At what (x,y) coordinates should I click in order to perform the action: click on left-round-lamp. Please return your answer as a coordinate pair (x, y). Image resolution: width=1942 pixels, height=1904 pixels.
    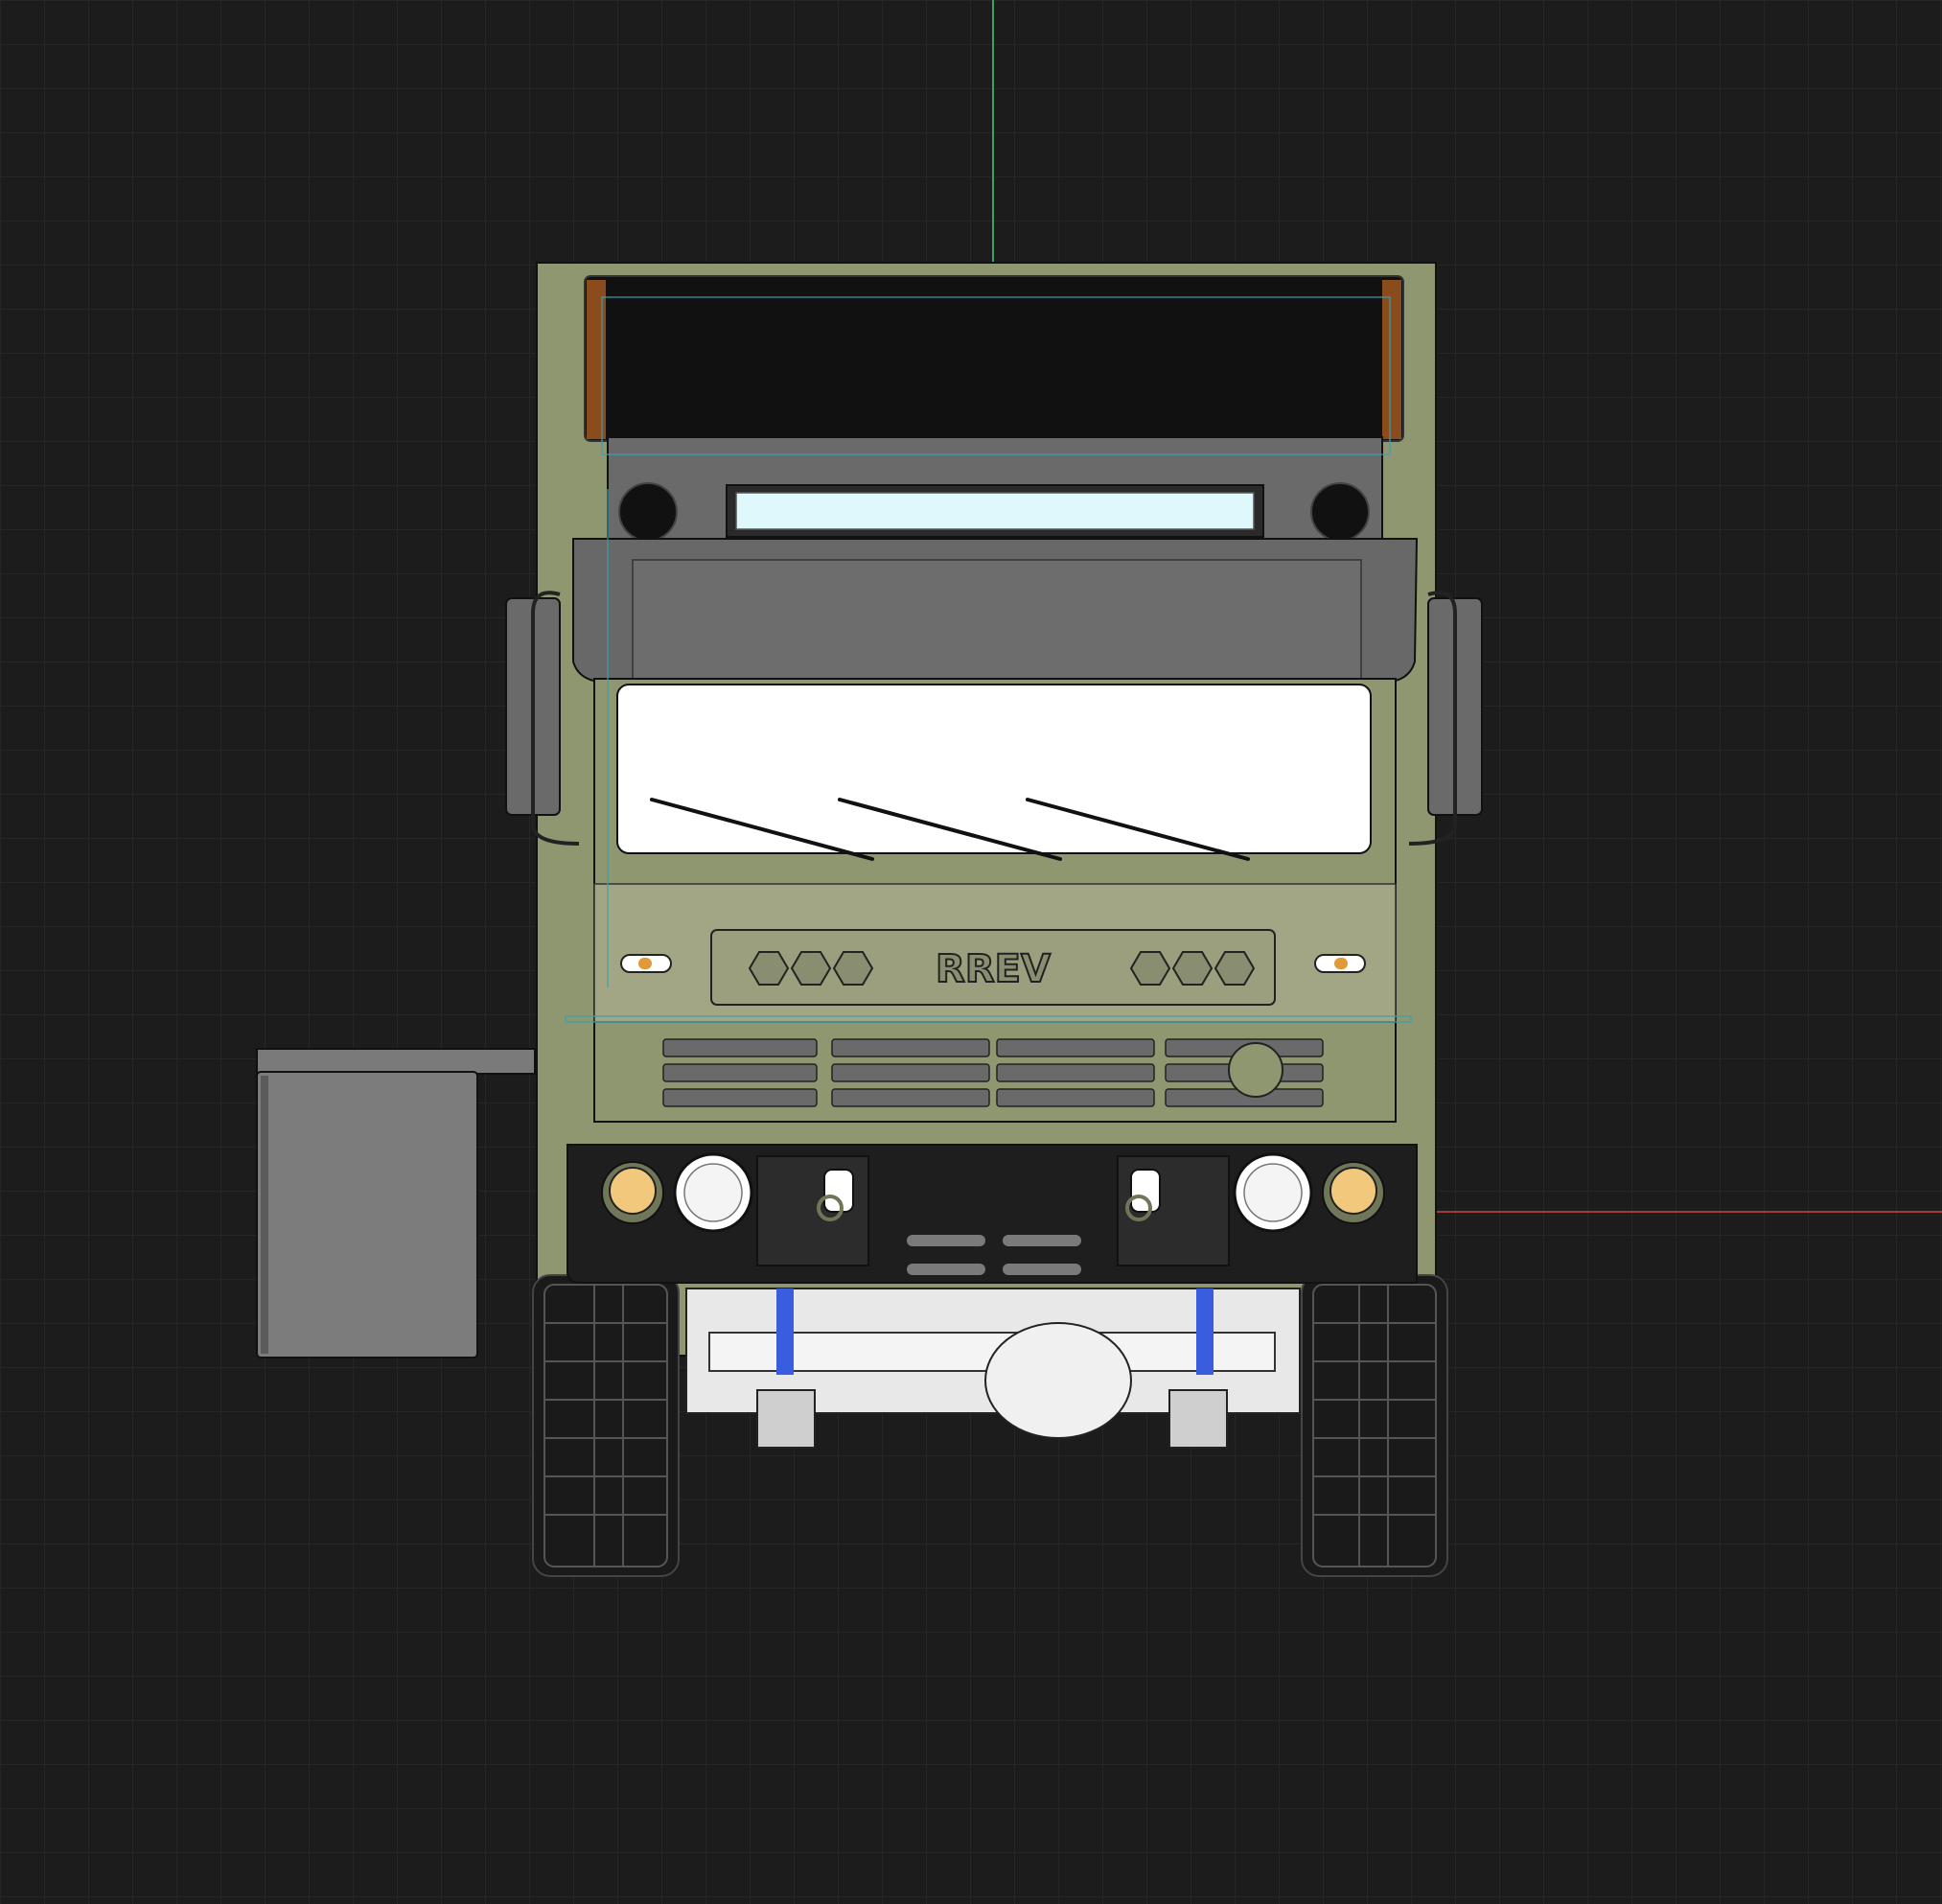
    Looking at the image, I should click on (648, 512).